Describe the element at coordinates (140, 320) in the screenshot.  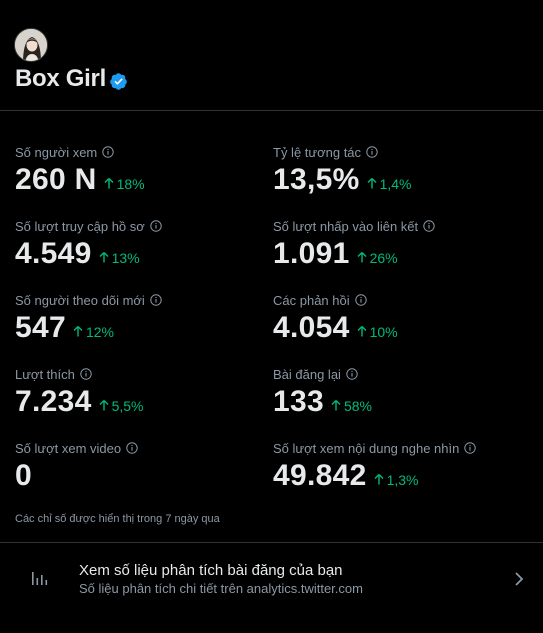
I see `metric-new-followers: Số người theo dõi mới 547 12%` at that location.